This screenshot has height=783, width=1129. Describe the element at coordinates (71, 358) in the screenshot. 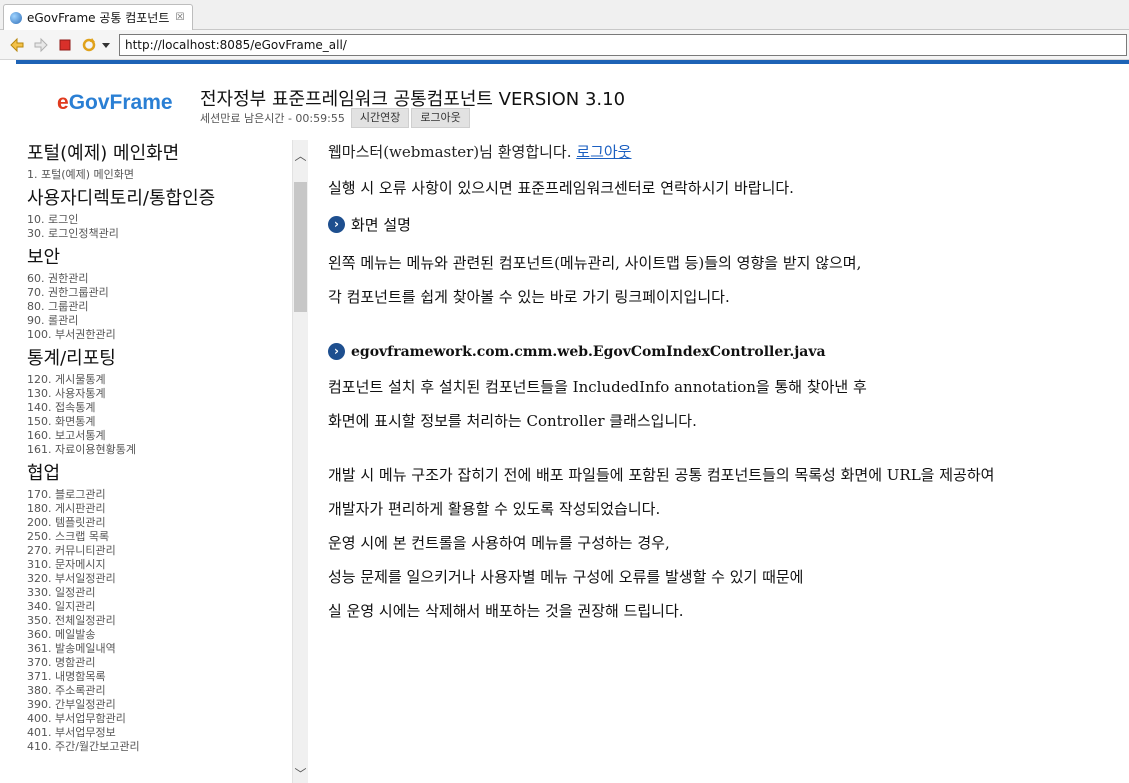

I see `menu-section-title: 통계/리포팅` at that location.